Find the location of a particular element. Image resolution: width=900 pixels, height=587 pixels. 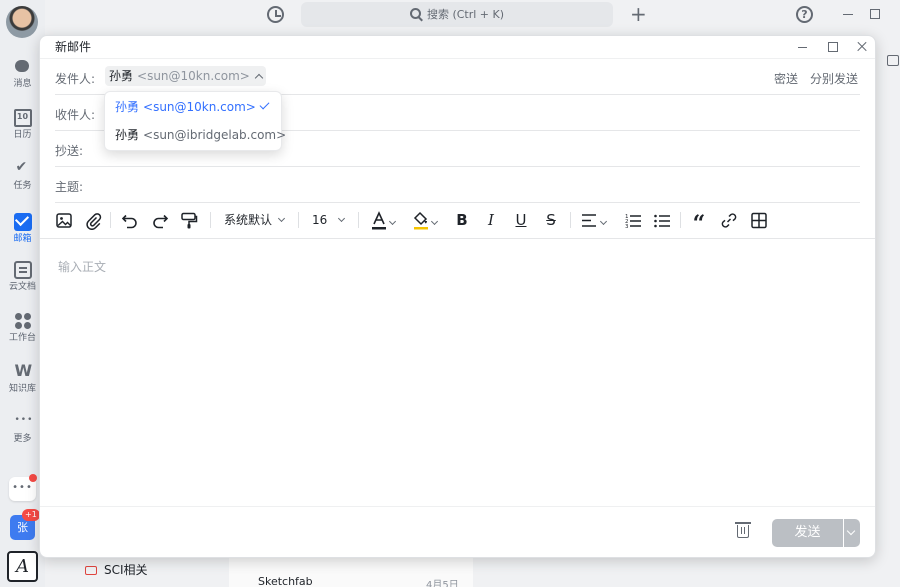

format-painter-icon is located at coordinates (189, 220).